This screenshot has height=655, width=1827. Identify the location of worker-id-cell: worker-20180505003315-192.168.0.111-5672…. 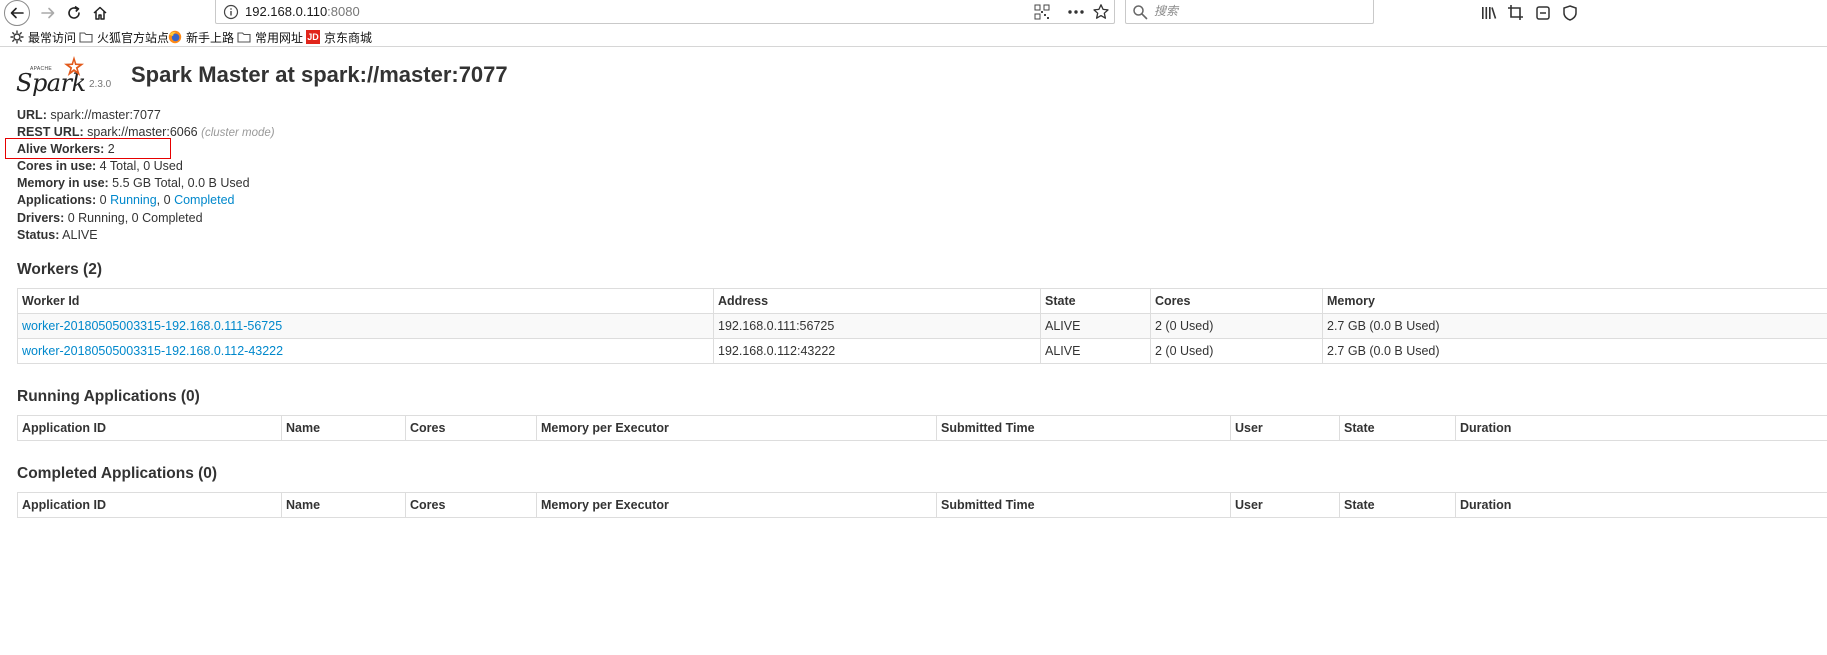
(365, 326).